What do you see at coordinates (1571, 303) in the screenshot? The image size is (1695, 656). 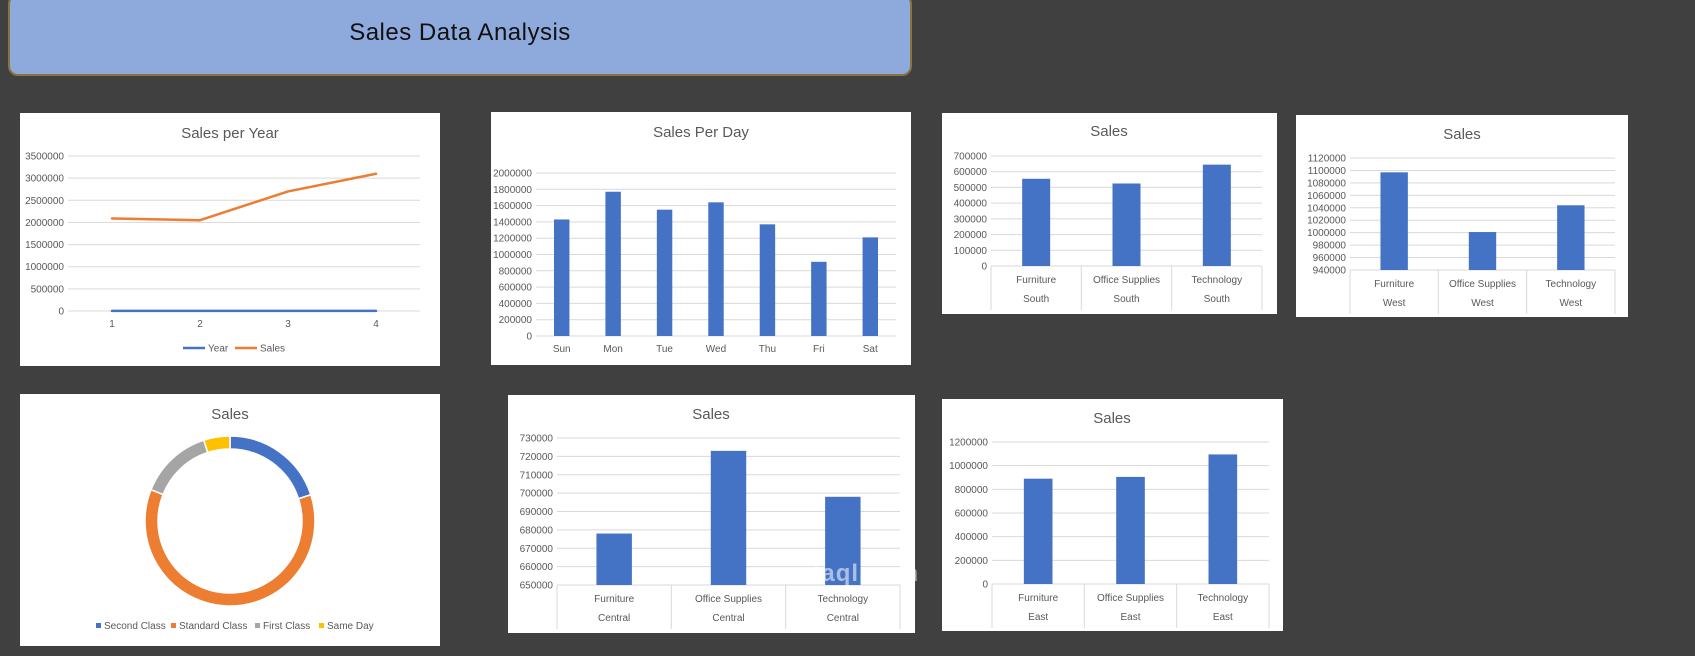 I see `x-subcategory-label: West` at bounding box center [1571, 303].